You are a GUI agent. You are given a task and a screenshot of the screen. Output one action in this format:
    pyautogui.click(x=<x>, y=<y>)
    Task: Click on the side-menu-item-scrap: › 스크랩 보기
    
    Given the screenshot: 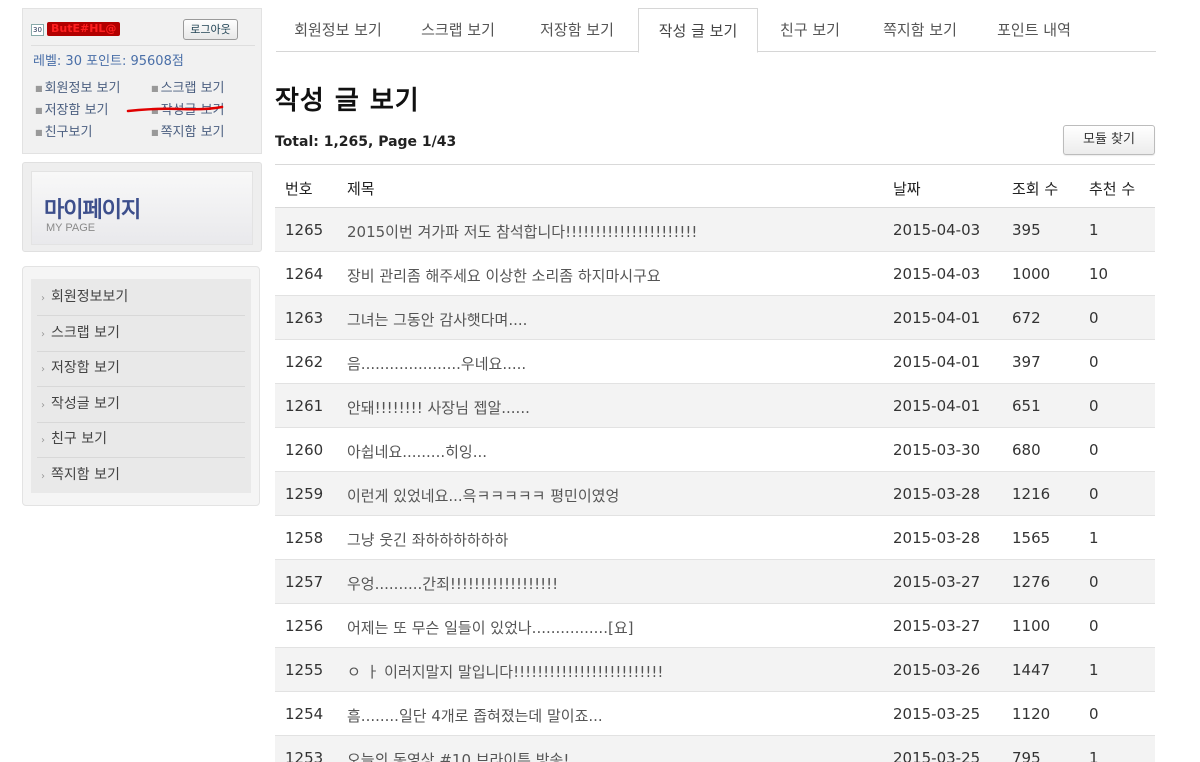 What is the action you would take?
    pyautogui.click(x=141, y=333)
    